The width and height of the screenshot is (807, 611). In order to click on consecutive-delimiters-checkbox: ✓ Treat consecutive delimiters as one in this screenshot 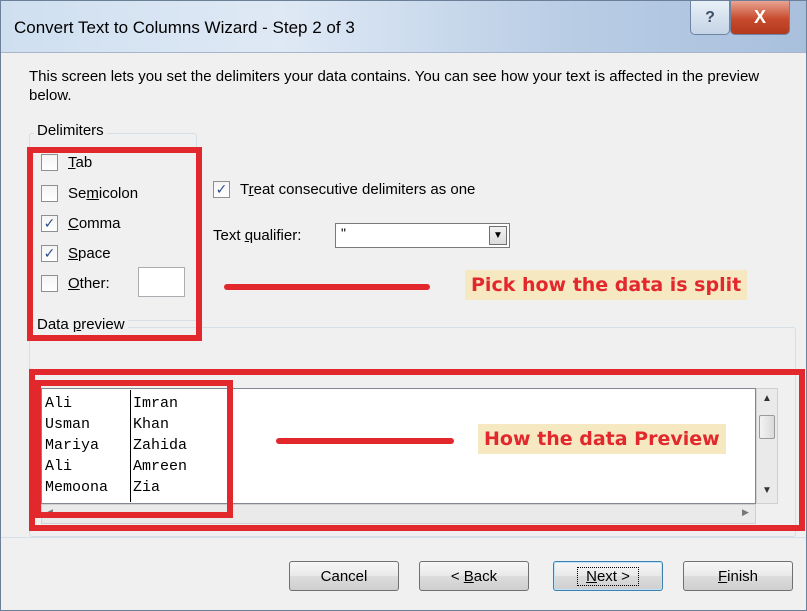, I will do `click(344, 189)`.